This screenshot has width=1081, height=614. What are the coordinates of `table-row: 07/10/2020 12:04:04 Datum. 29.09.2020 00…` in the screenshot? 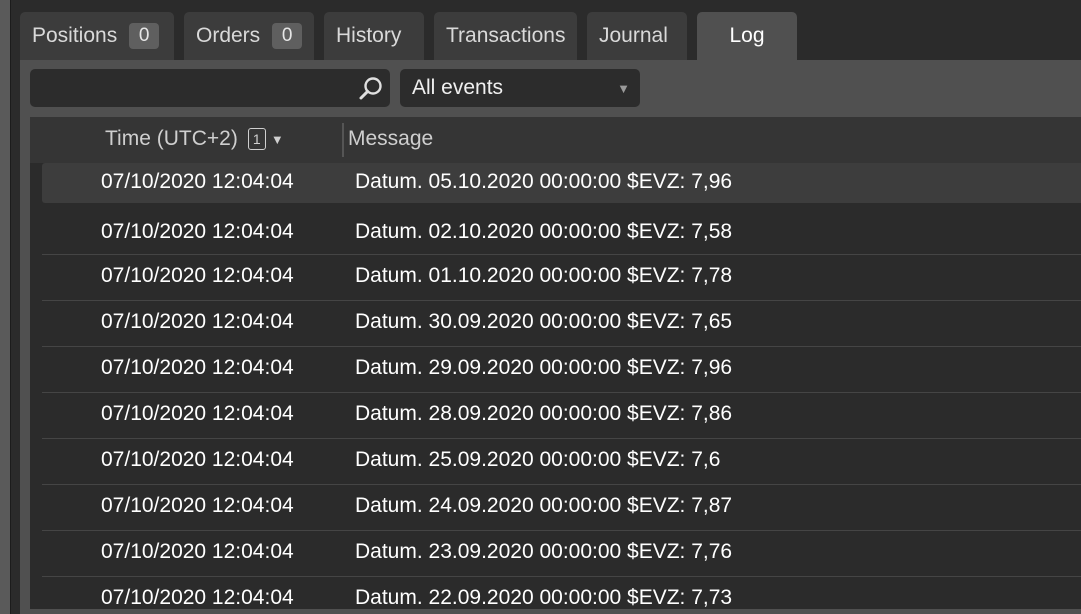 It's located at (561, 370).